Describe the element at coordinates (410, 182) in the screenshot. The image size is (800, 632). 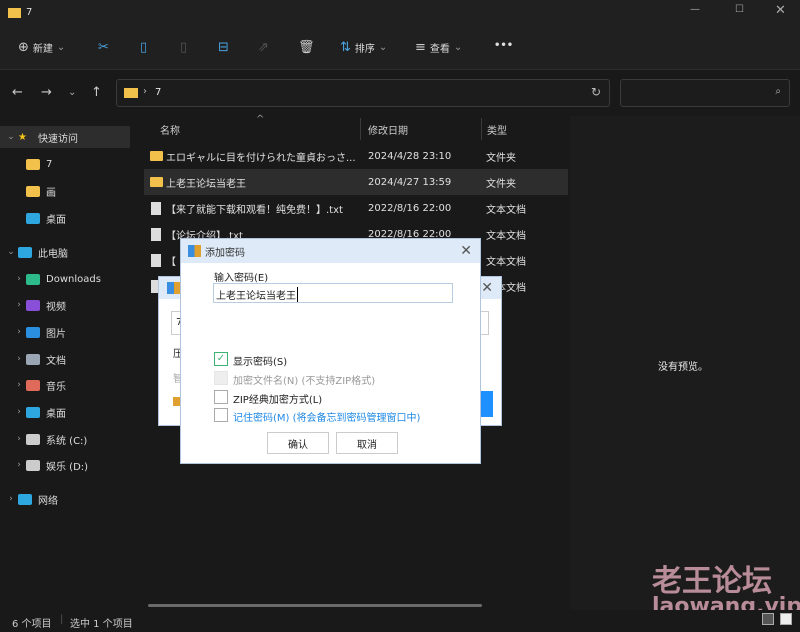
I see `file-date: 2024/4/27 13:59` at that location.